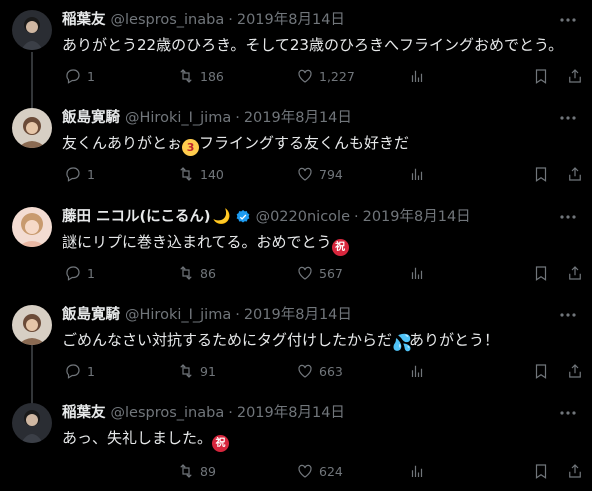 The image size is (592, 491). I want to click on like-count: 1,227, so click(337, 76).